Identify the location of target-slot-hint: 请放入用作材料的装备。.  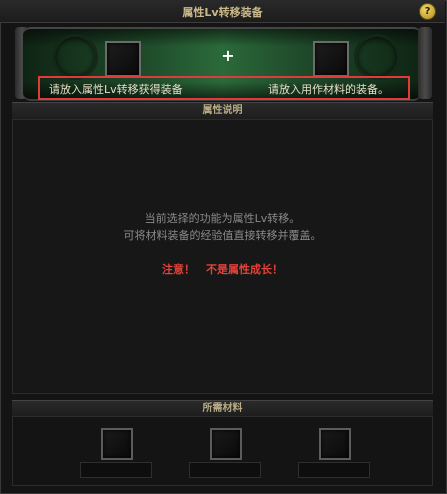
(328, 89).